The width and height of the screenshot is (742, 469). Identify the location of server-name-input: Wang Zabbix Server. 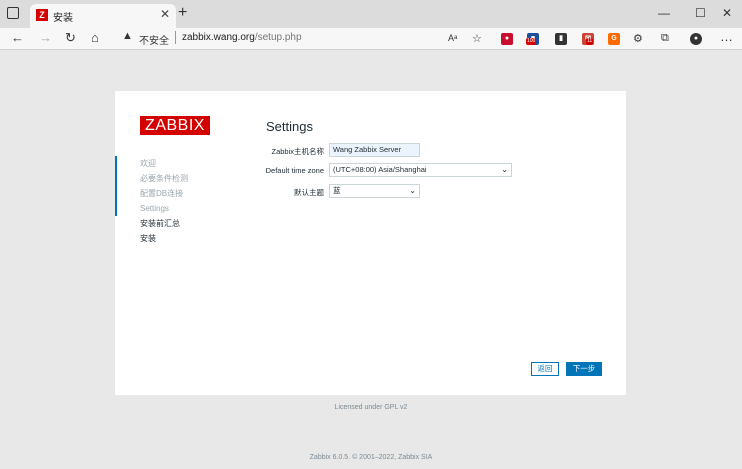
(374, 150).